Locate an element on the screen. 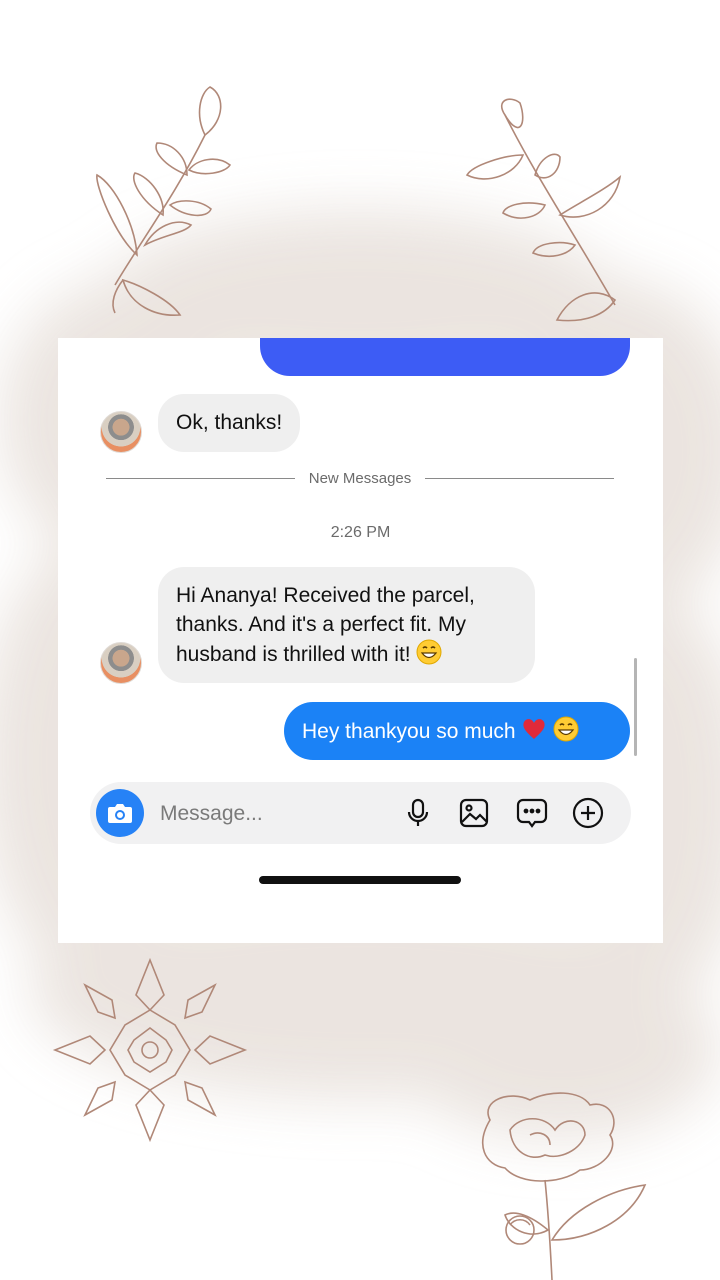  incoming-message-bubble: Ok, thanks! is located at coordinates (229, 423).